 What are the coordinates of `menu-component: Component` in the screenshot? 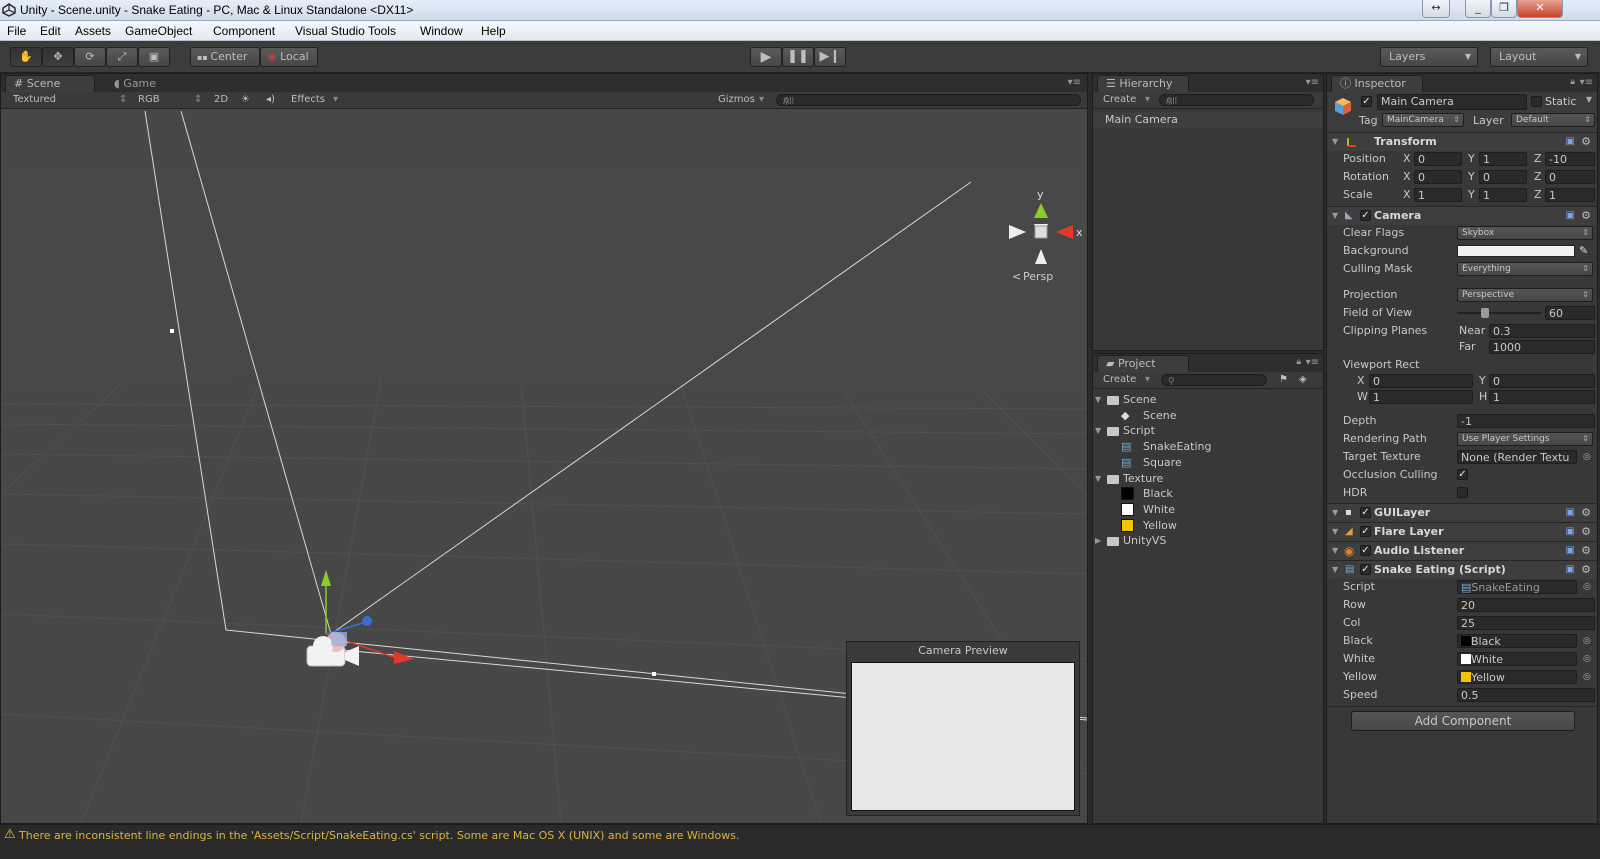 It's located at (244, 31).